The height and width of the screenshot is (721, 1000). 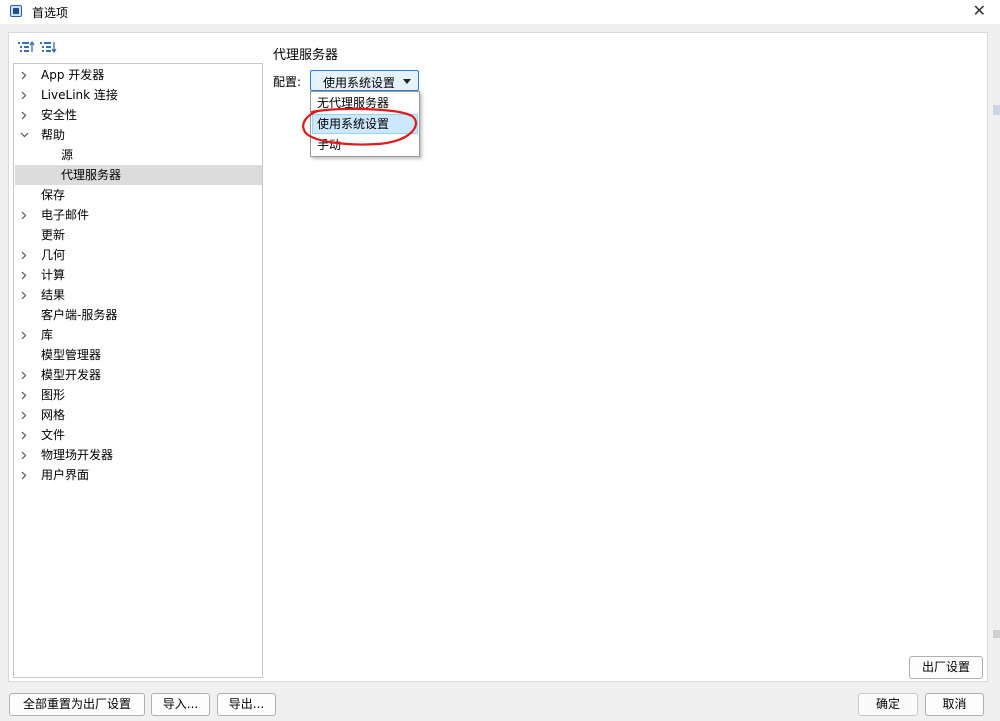 What do you see at coordinates (53, 275) in the screenshot?
I see `tree-item-label: 计算` at bounding box center [53, 275].